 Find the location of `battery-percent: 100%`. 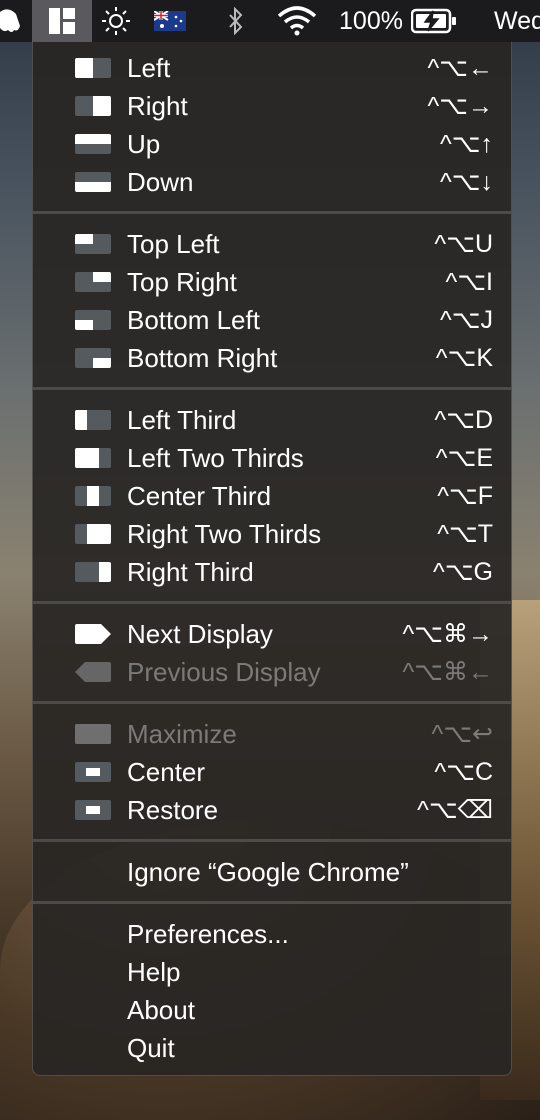

battery-percent: 100% is located at coordinates (371, 20).